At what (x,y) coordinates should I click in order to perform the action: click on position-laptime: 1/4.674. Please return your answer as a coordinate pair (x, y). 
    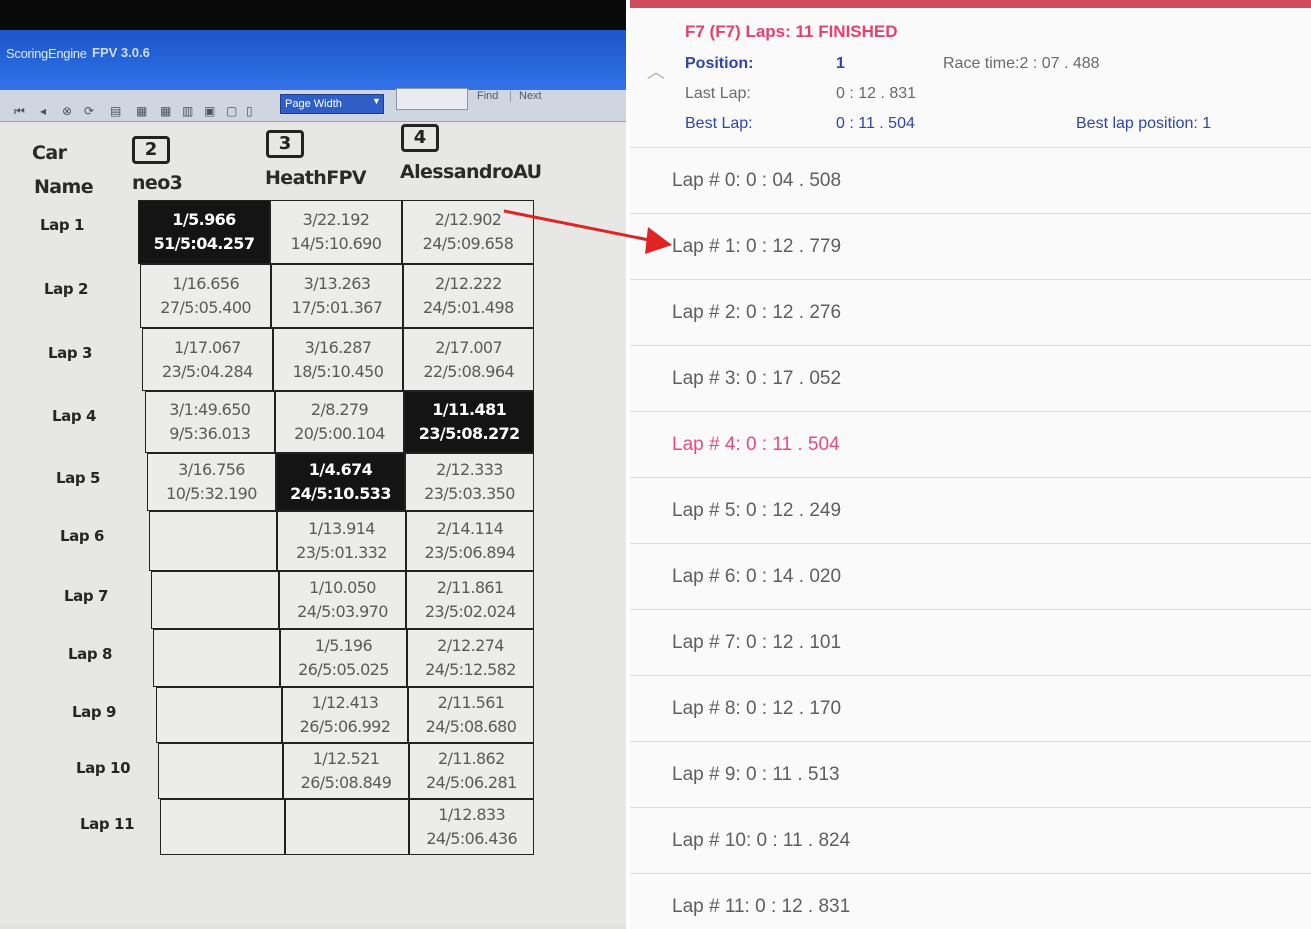
    Looking at the image, I should click on (340, 469).